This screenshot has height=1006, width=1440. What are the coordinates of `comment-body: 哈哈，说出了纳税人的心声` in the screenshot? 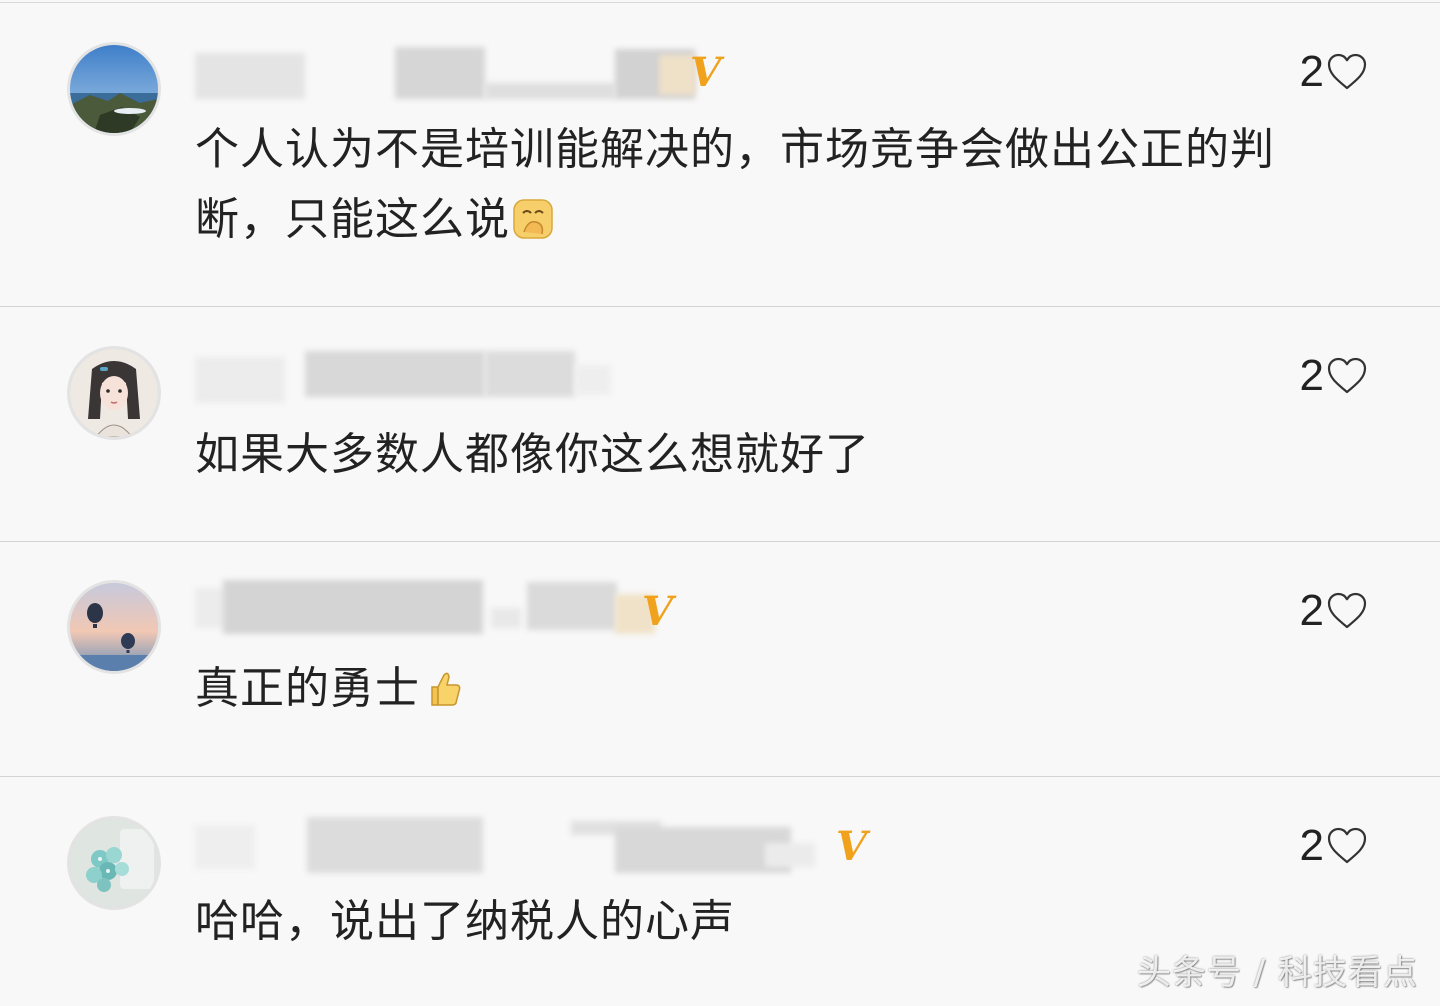 It's located at (465, 921).